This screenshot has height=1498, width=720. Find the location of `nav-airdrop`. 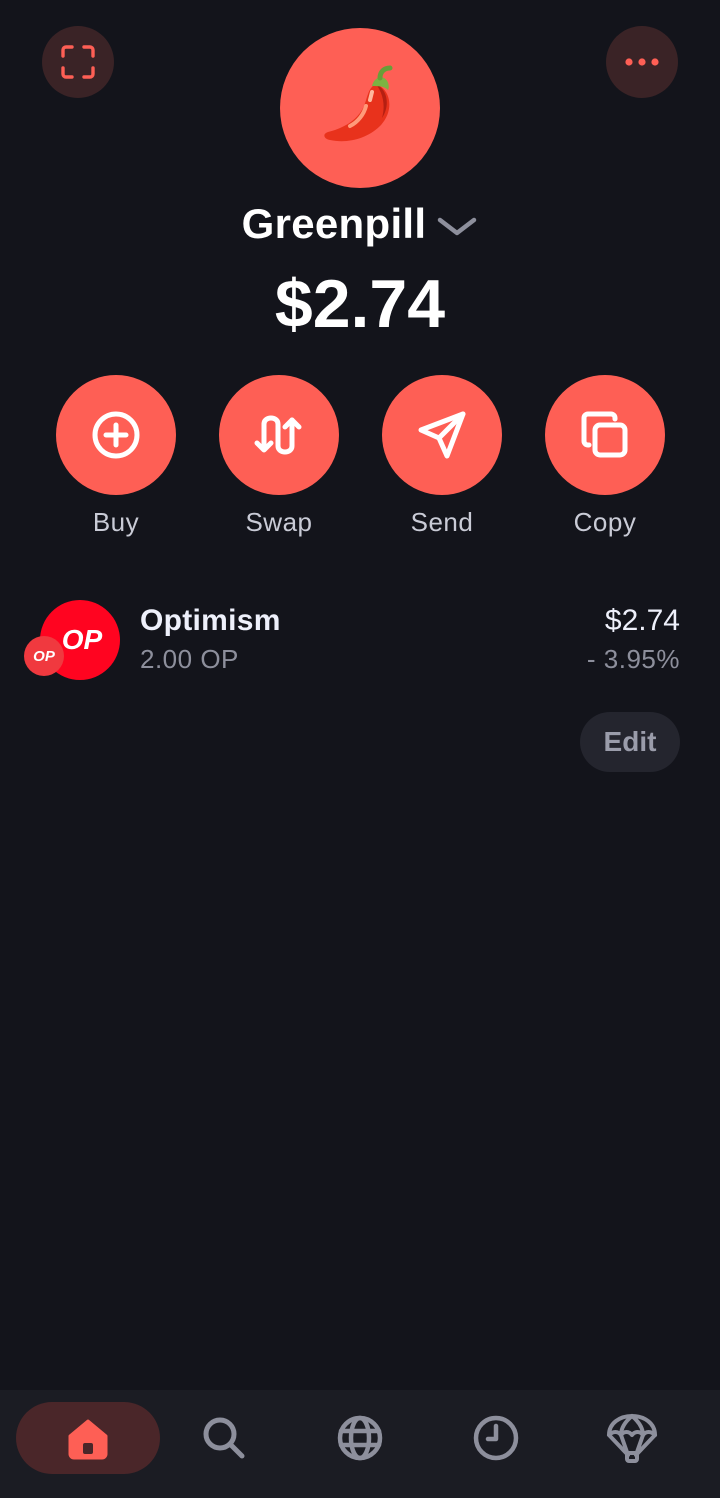

nav-airdrop is located at coordinates (632, 1438).